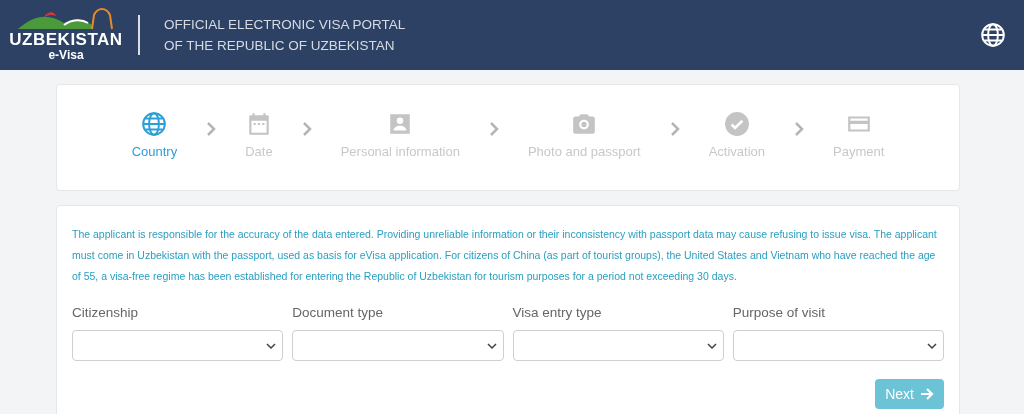 This screenshot has height=414, width=1024. Describe the element at coordinates (909, 394) in the screenshot. I see `next-button: Next` at that location.